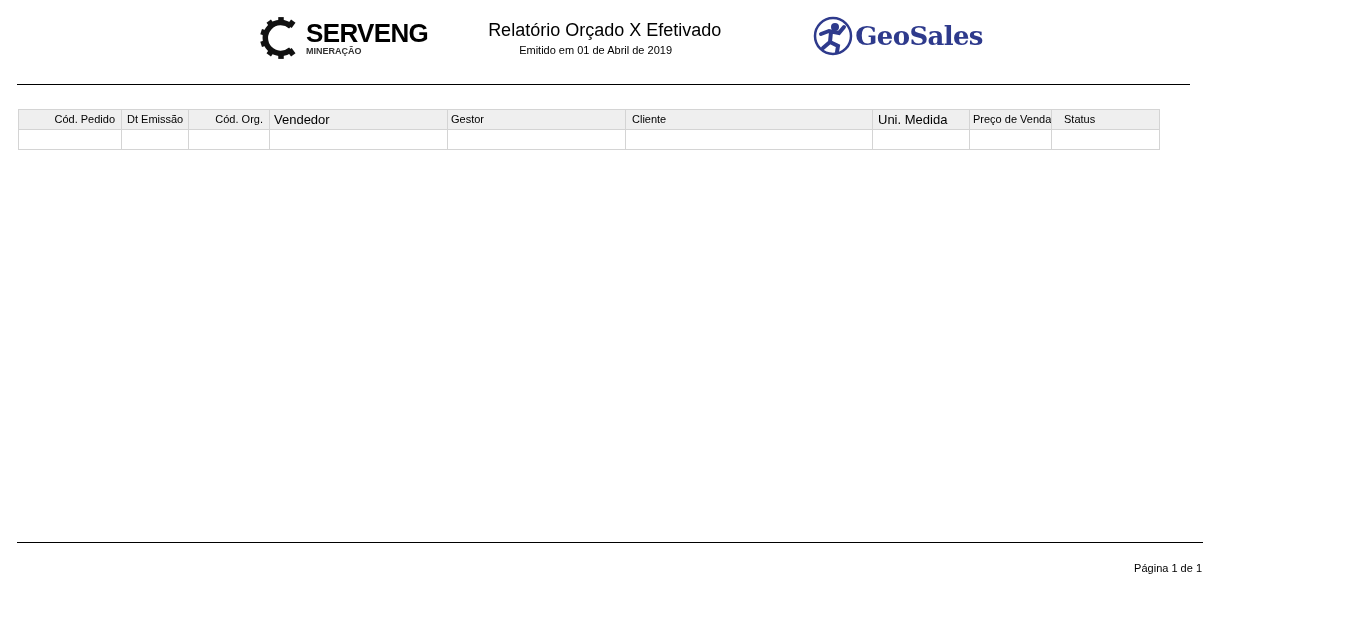 The height and width of the screenshot is (640, 1348). Describe the element at coordinates (70, 120) in the screenshot. I see `column-header: Cód. Pedido` at that location.